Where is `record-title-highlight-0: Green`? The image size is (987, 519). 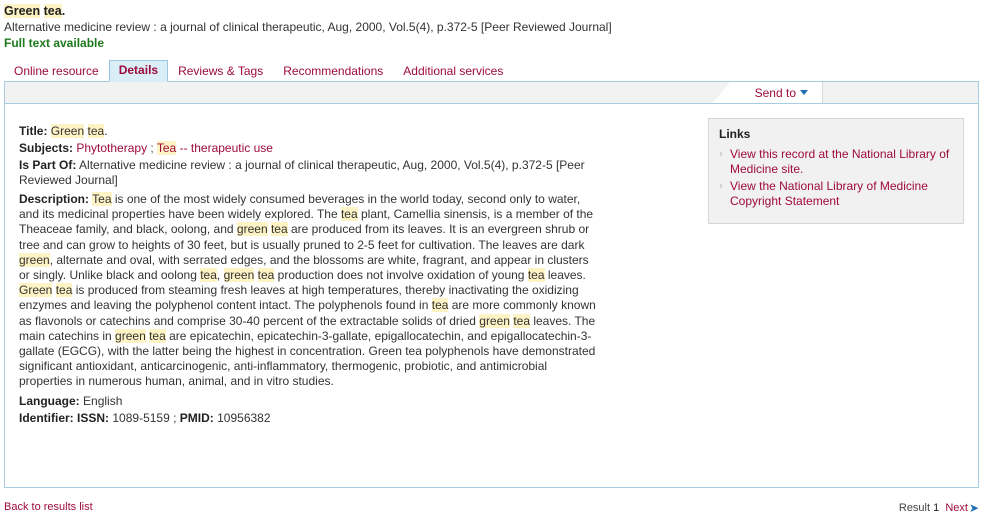
record-title-highlight-0: Green is located at coordinates (22, 11).